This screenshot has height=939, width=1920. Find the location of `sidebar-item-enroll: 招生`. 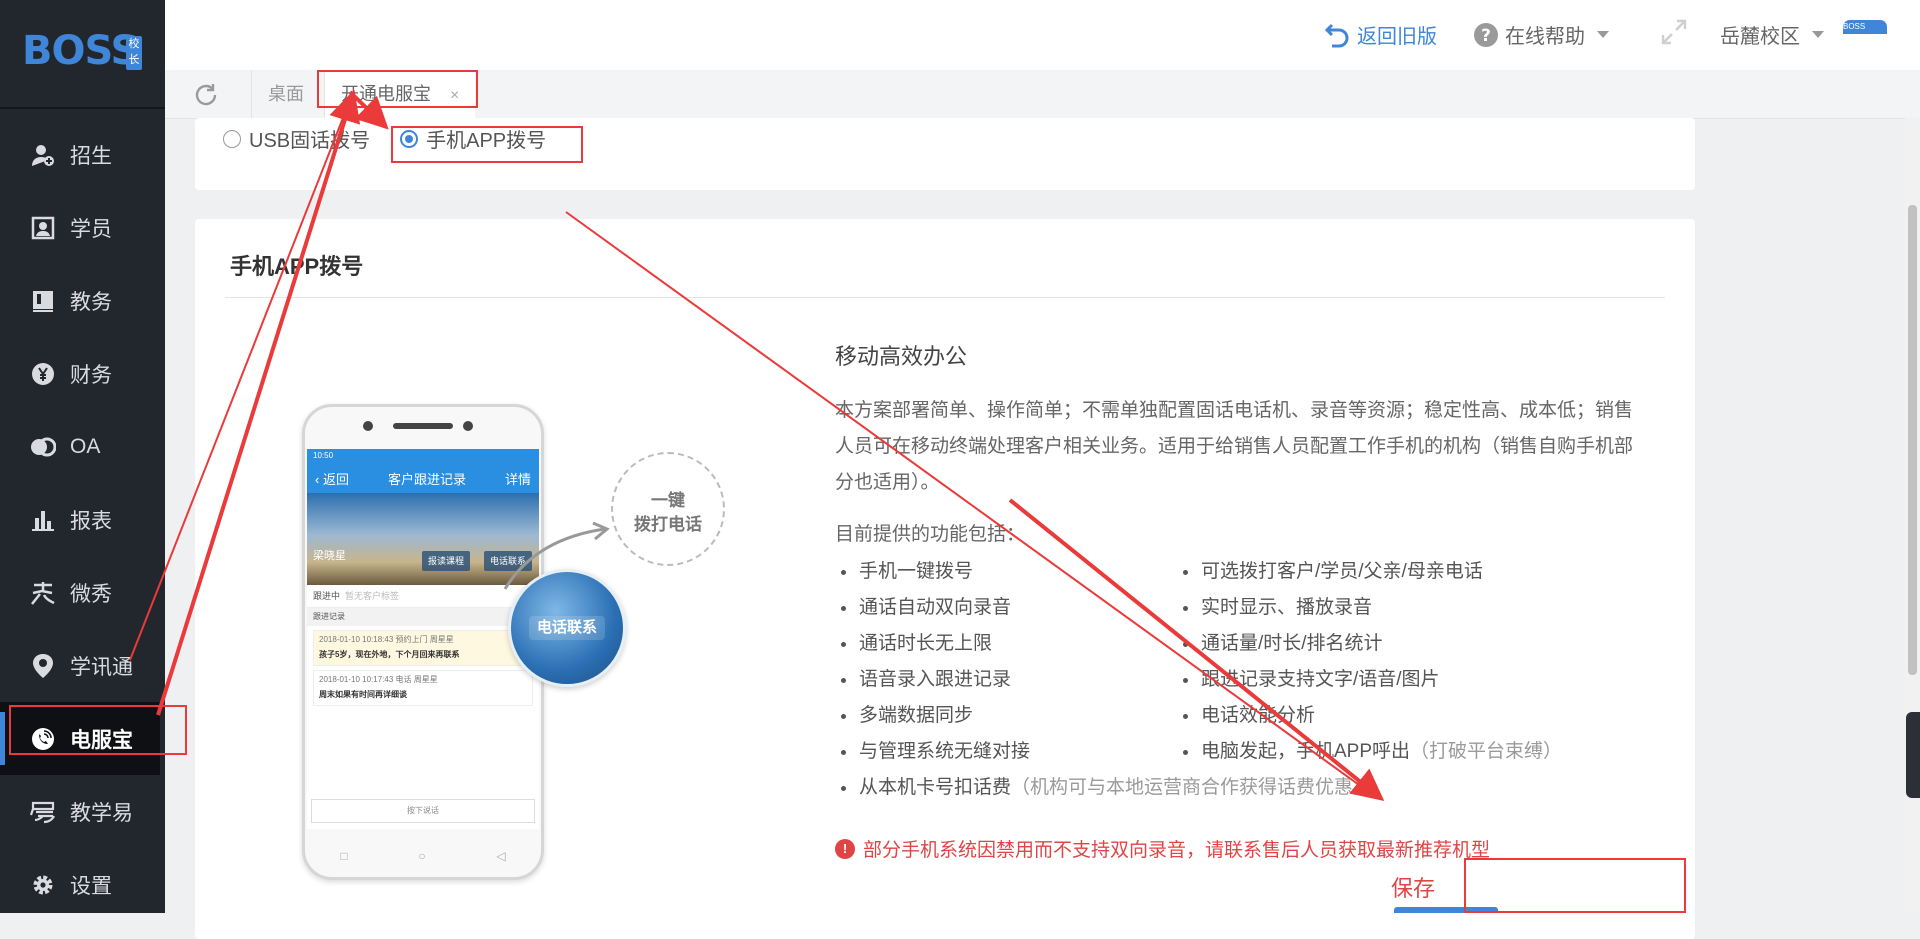

sidebar-item-enroll: 招生 is located at coordinates (82, 154).